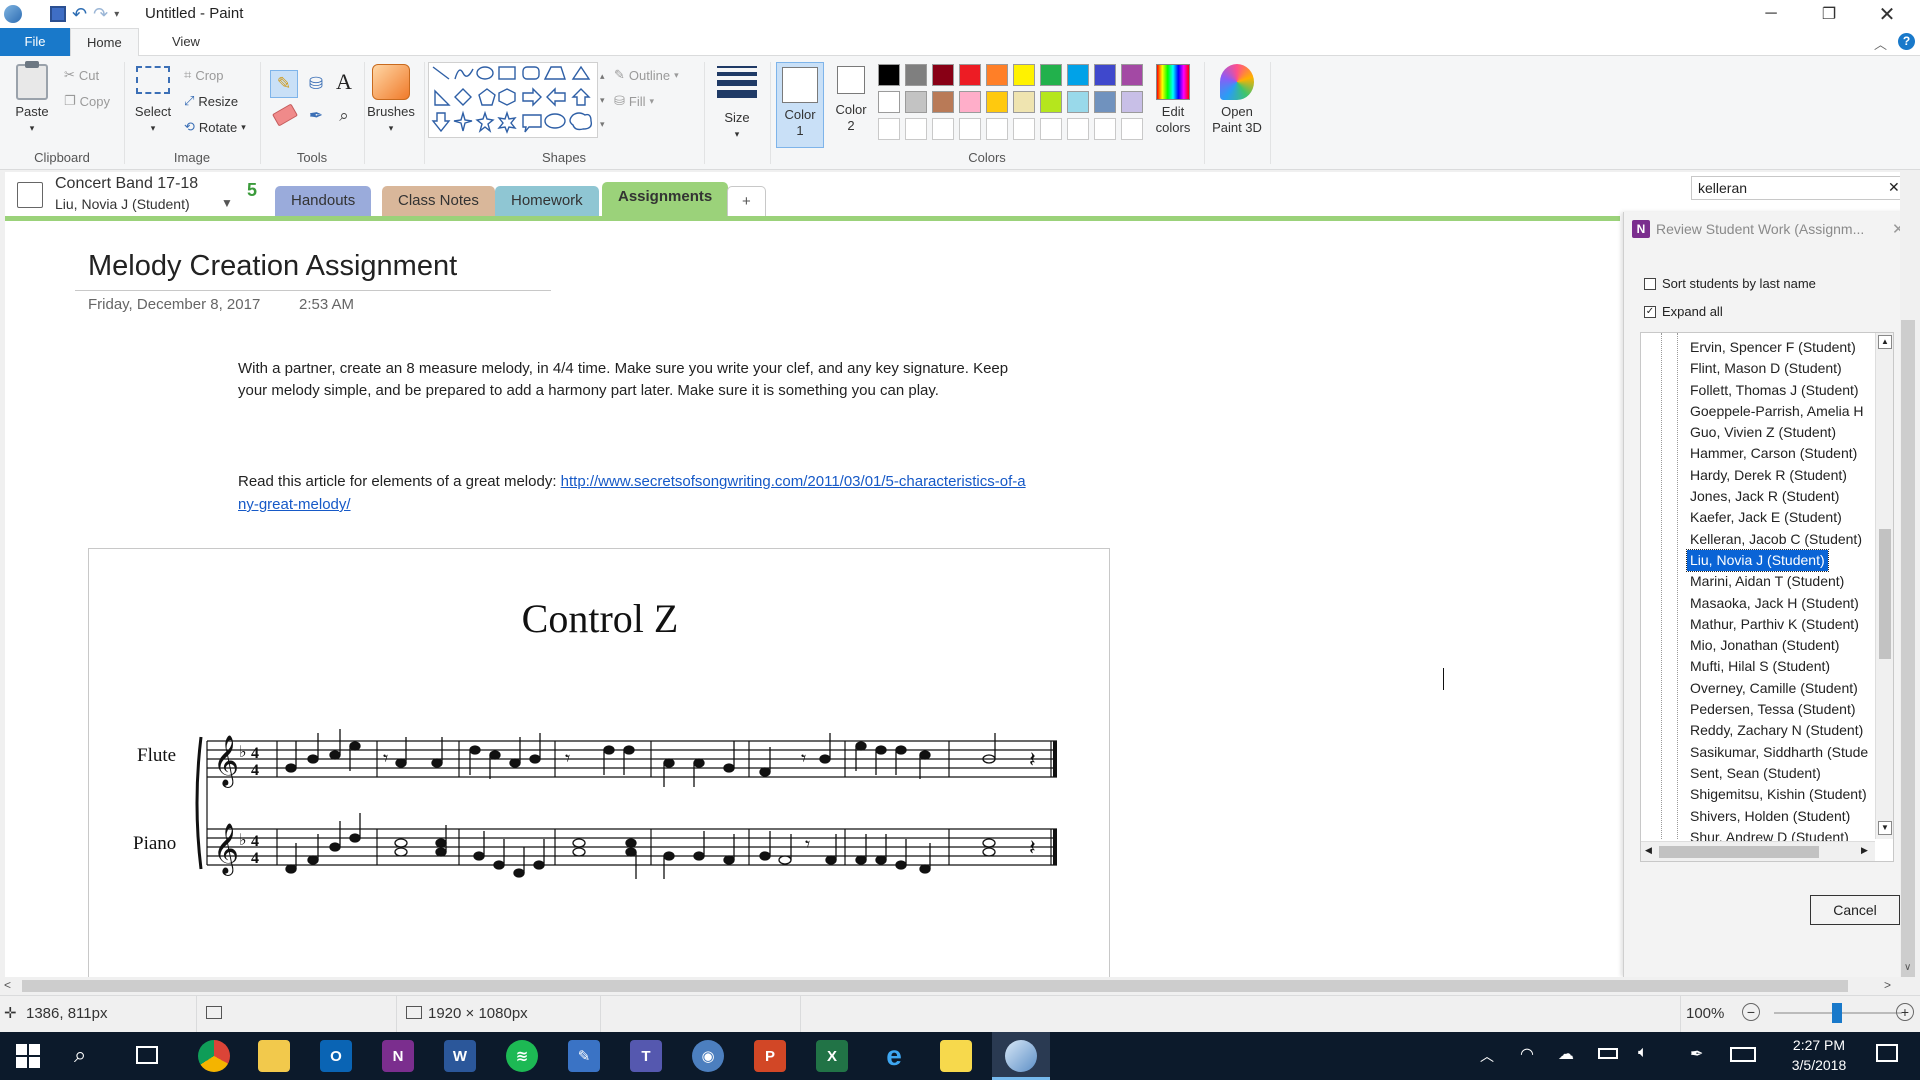 The height and width of the screenshot is (1080, 1920). I want to click on action-center-icon, so click(1887, 1053).